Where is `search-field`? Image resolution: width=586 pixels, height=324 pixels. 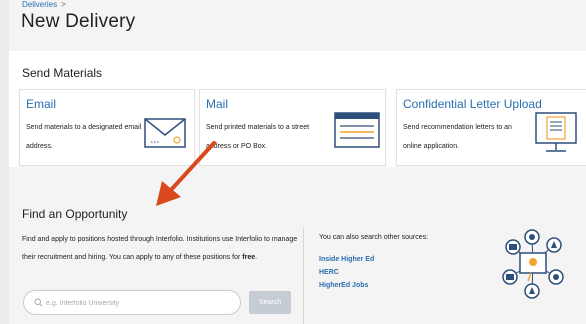 search-field is located at coordinates (132, 302).